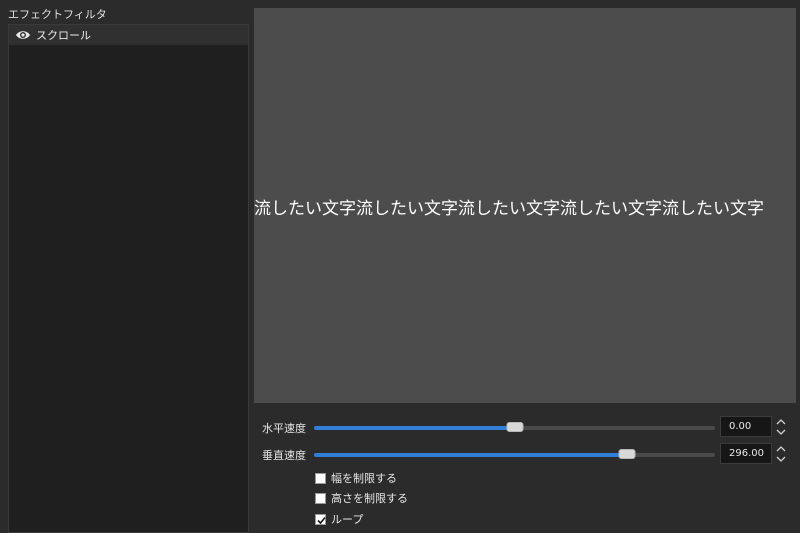  Describe the element at coordinates (470, 455) in the screenshot. I see `vertical-speed-slider-fill` at that location.